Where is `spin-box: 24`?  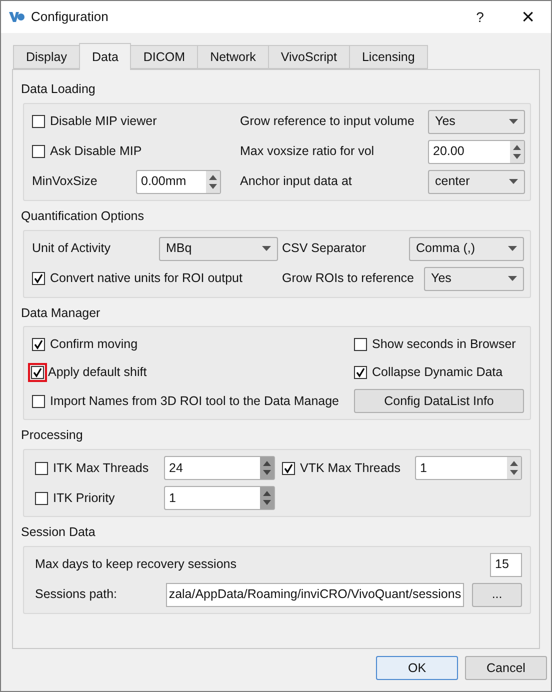 spin-box: 24 is located at coordinates (219, 468).